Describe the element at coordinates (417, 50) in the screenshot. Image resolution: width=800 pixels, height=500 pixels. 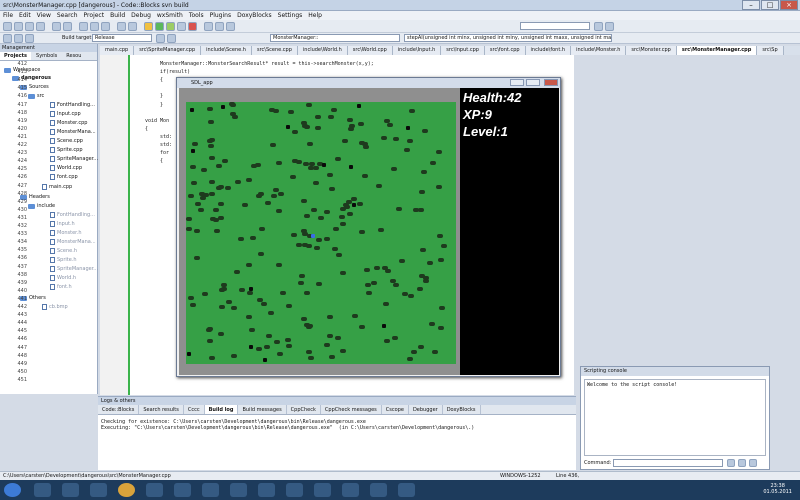
I see `tab-input-h: include\Input.h` at that location.